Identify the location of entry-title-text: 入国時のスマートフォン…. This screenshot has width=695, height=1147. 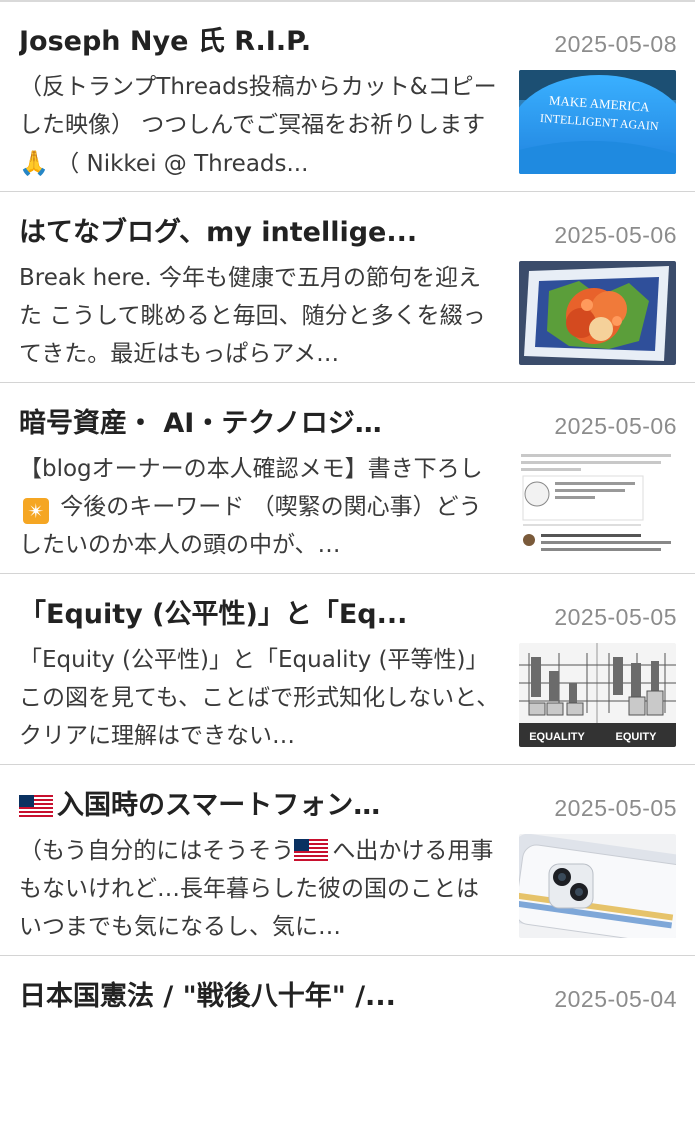
(219, 805).